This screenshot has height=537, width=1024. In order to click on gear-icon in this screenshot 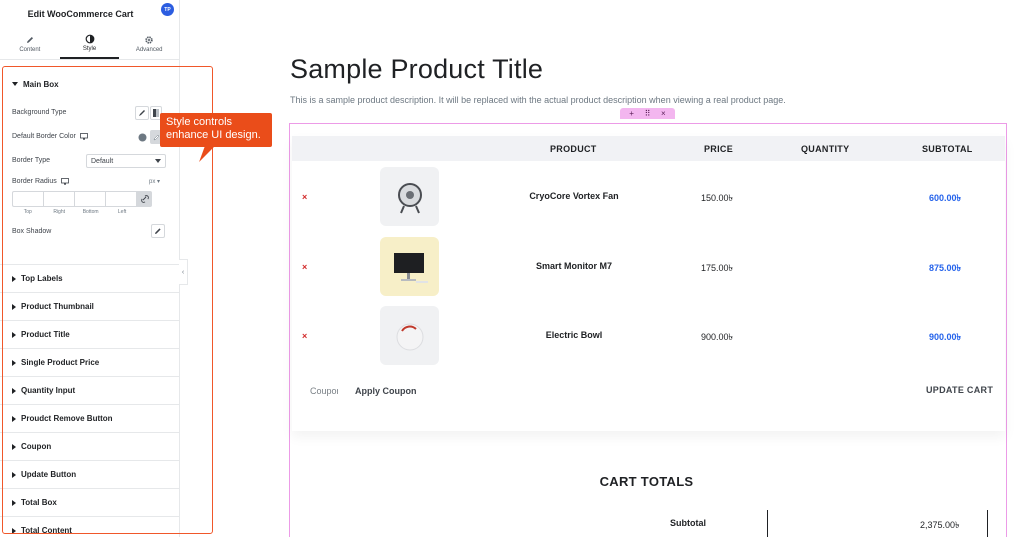, I will do `click(149, 39)`.